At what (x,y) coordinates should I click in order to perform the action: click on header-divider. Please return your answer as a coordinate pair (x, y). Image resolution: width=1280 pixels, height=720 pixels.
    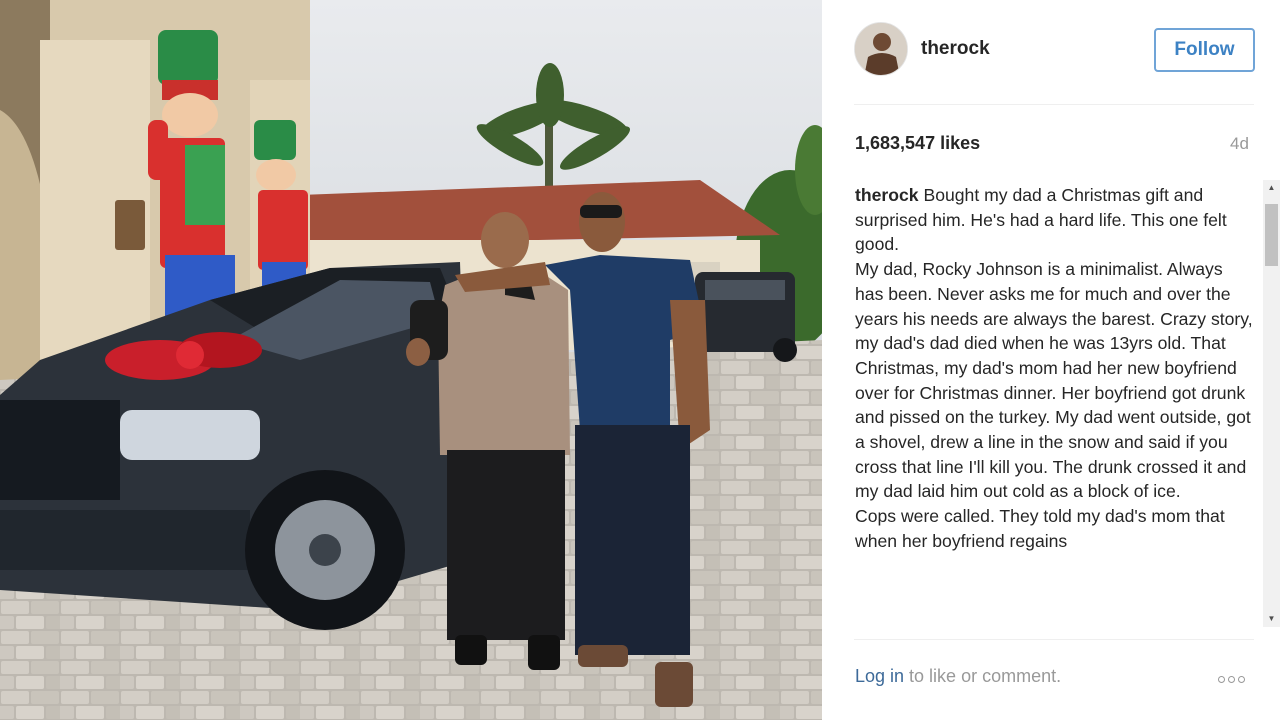
    Looking at the image, I should click on (1054, 104).